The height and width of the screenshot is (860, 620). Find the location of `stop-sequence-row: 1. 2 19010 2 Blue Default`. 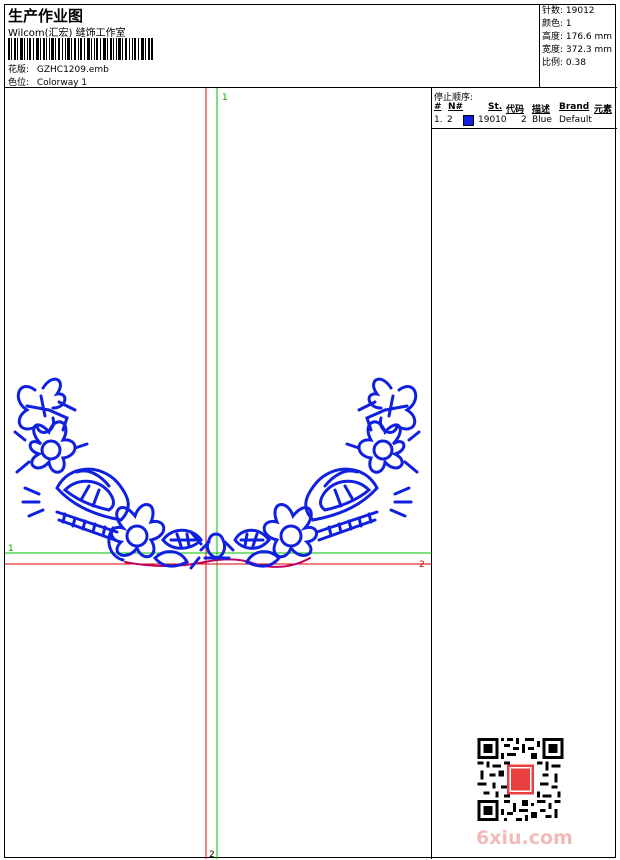

stop-sequence-row: 1. 2 19010 2 Blue Default is located at coordinates (524, 121).